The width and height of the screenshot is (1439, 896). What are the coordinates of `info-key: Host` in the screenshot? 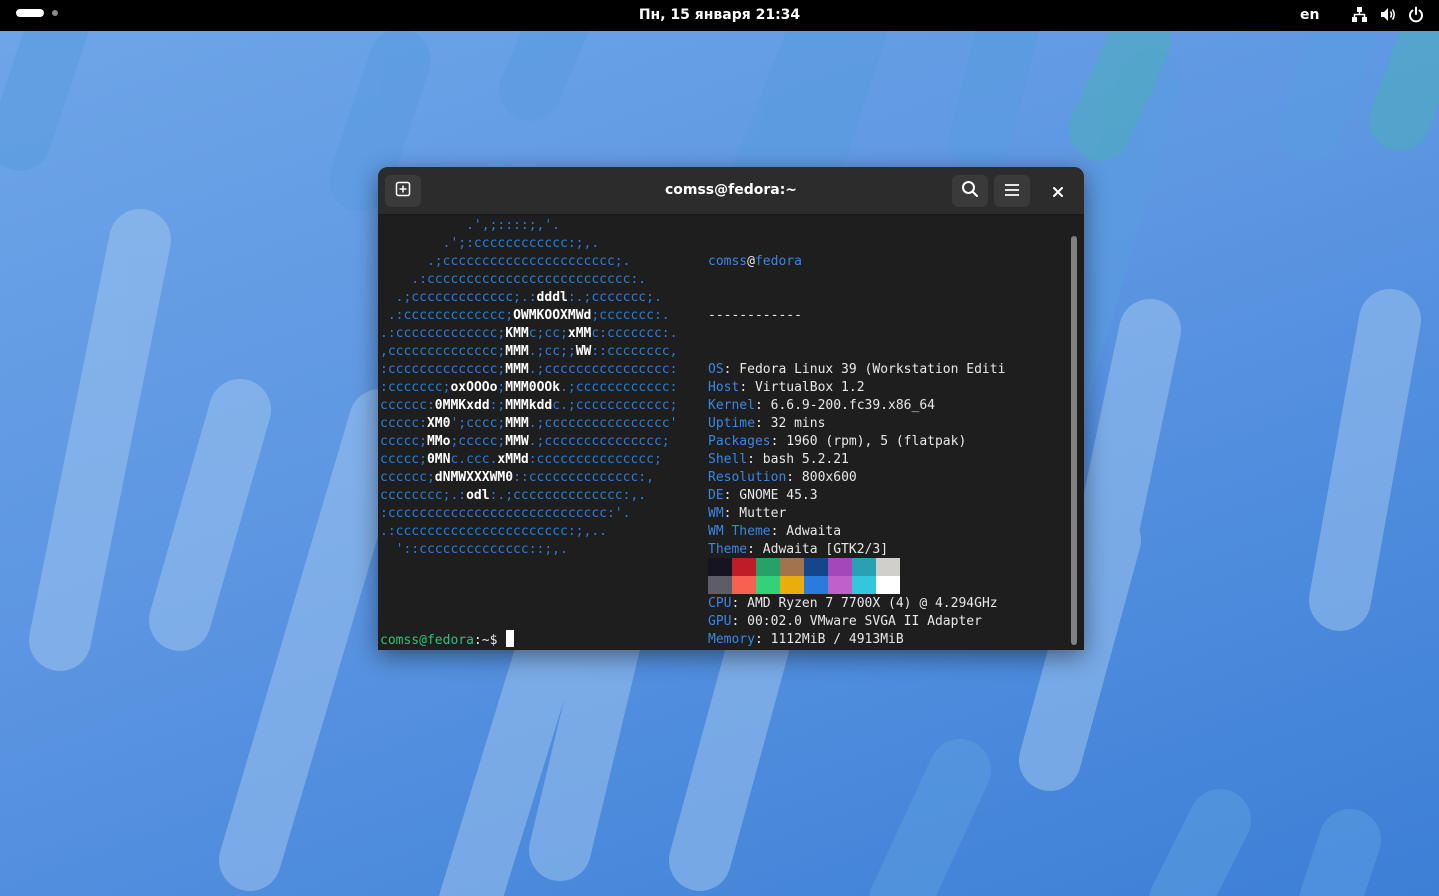 It's located at (724, 387).